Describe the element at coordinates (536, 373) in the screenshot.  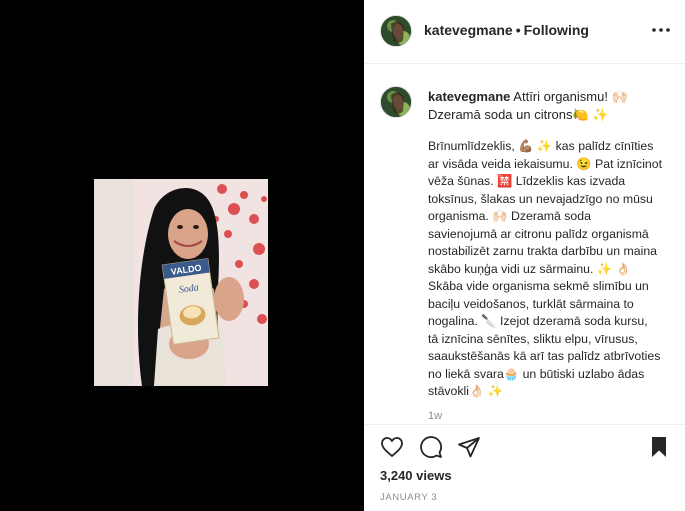
I see `caption-line: no liekā svara🧁 un būtiski uzlabo ādas` at that location.